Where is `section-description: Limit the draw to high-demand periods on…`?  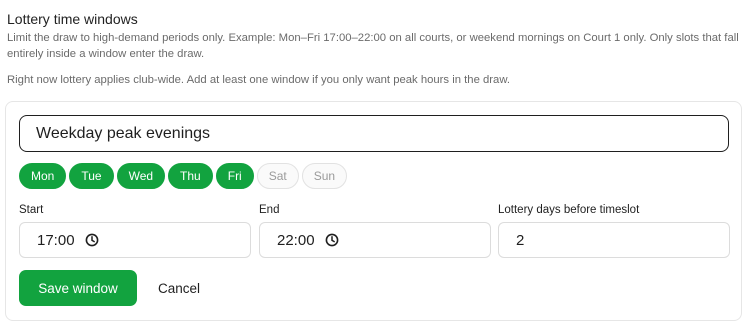 section-description: Limit the draw to high-demand periods on… is located at coordinates (373, 46).